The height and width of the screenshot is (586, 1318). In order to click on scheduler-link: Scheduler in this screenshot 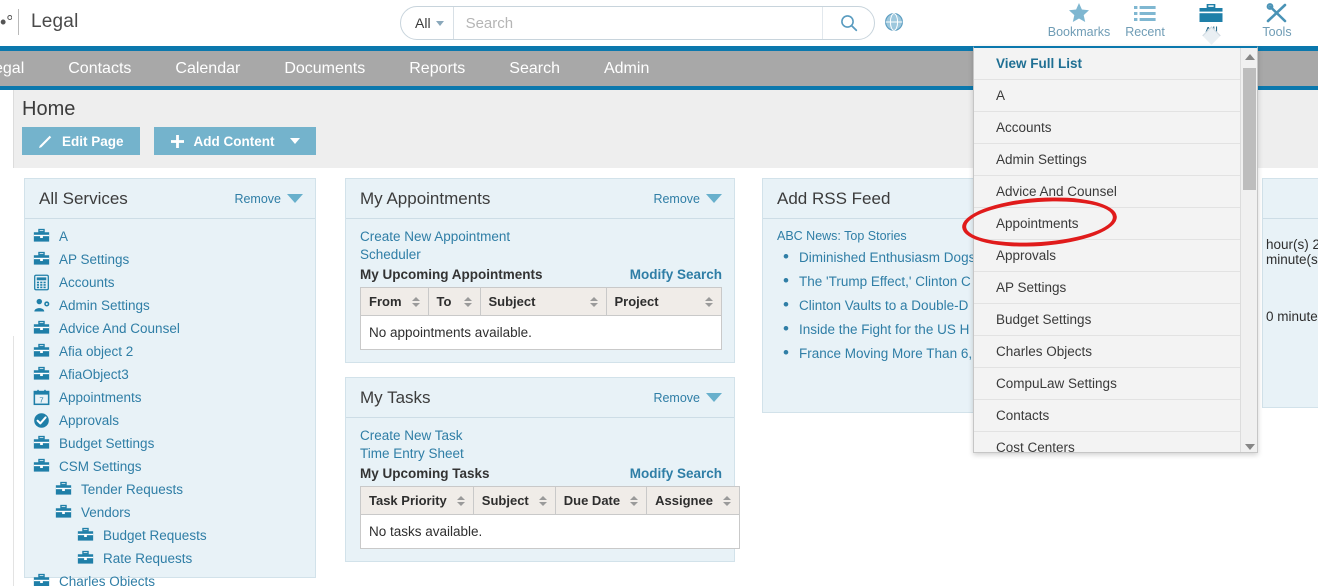, I will do `click(541, 254)`.